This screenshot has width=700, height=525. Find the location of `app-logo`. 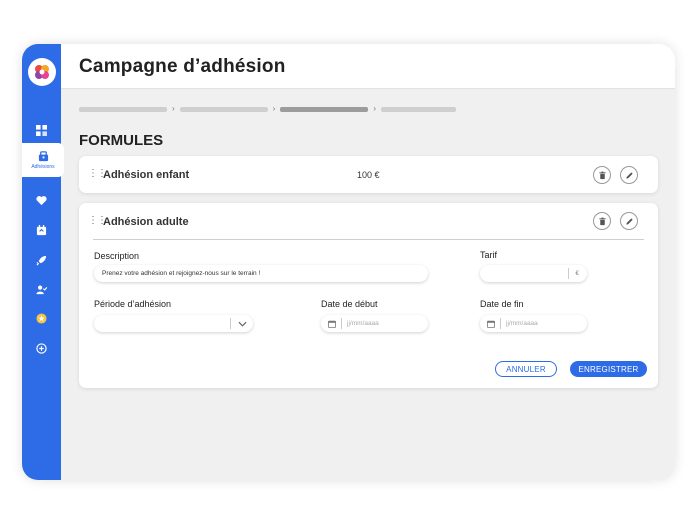

app-logo is located at coordinates (42, 72).